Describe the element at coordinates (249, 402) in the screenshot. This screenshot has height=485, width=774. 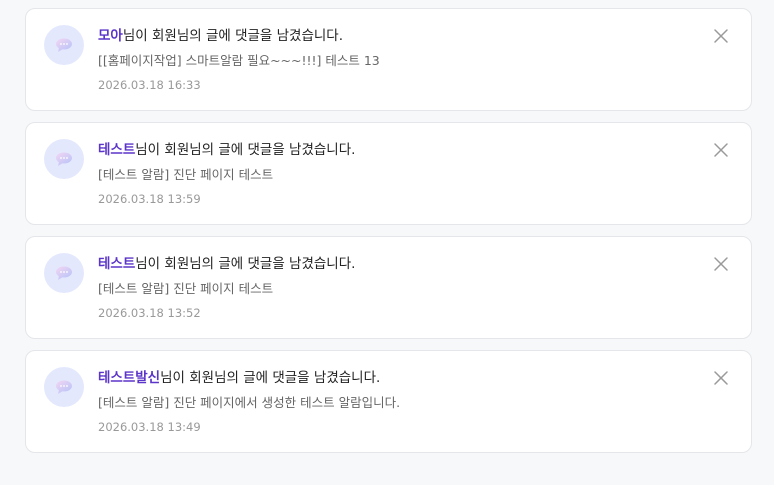
I see `comment-message: [테스트 알람] 진단 페이지에서 생성한 테스트 알람입니다.` at that location.